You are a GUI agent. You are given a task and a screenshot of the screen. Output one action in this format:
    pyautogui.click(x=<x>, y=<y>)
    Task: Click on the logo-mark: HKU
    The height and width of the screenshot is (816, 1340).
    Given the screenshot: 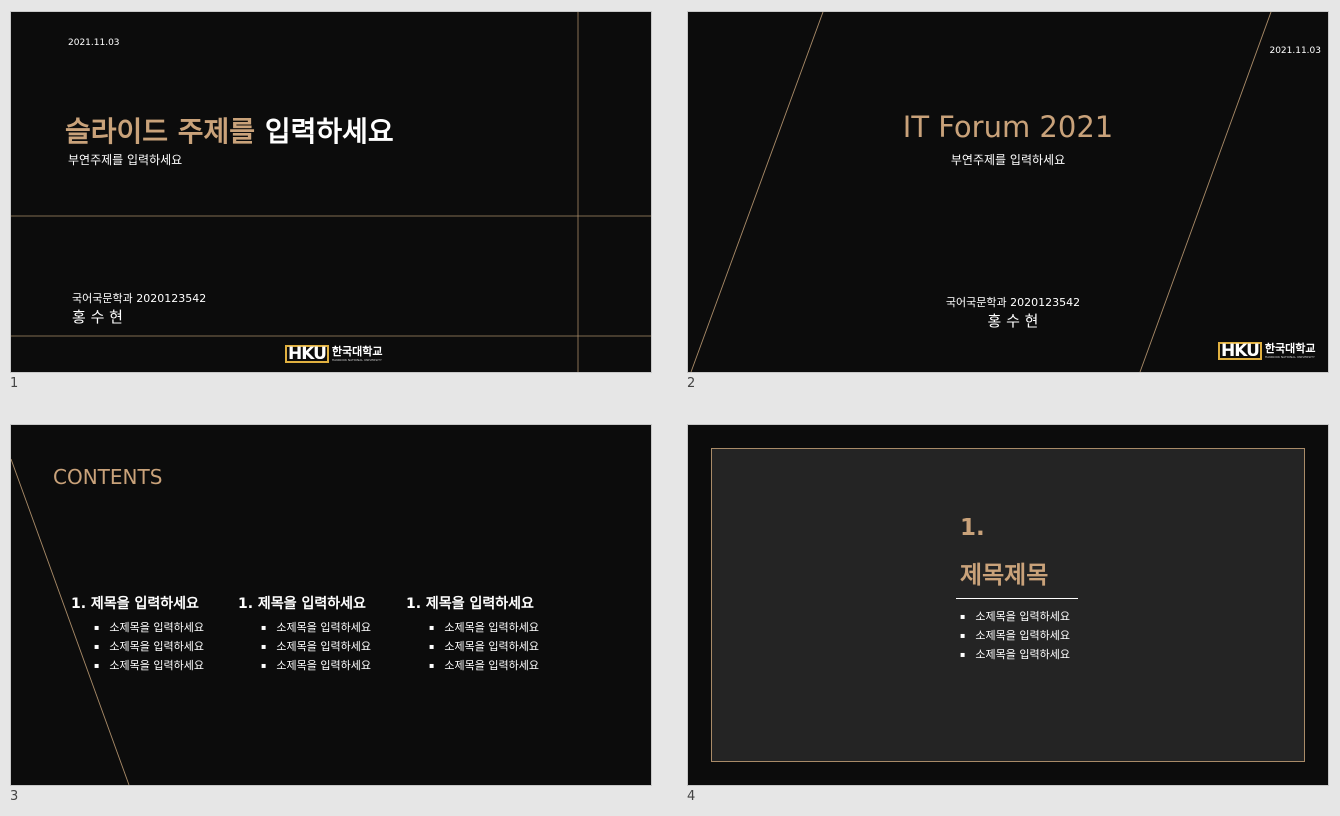 What is the action you would take?
    pyautogui.click(x=307, y=354)
    